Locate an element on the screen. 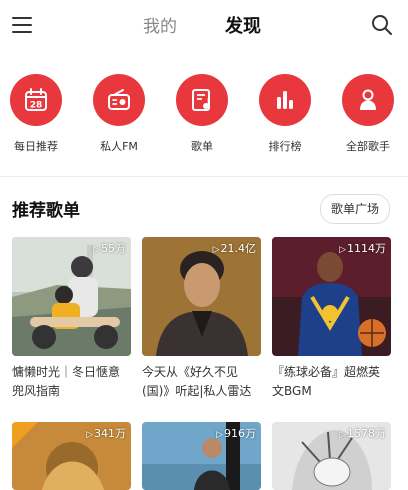  menu-icon is located at coordinates (22, 25).